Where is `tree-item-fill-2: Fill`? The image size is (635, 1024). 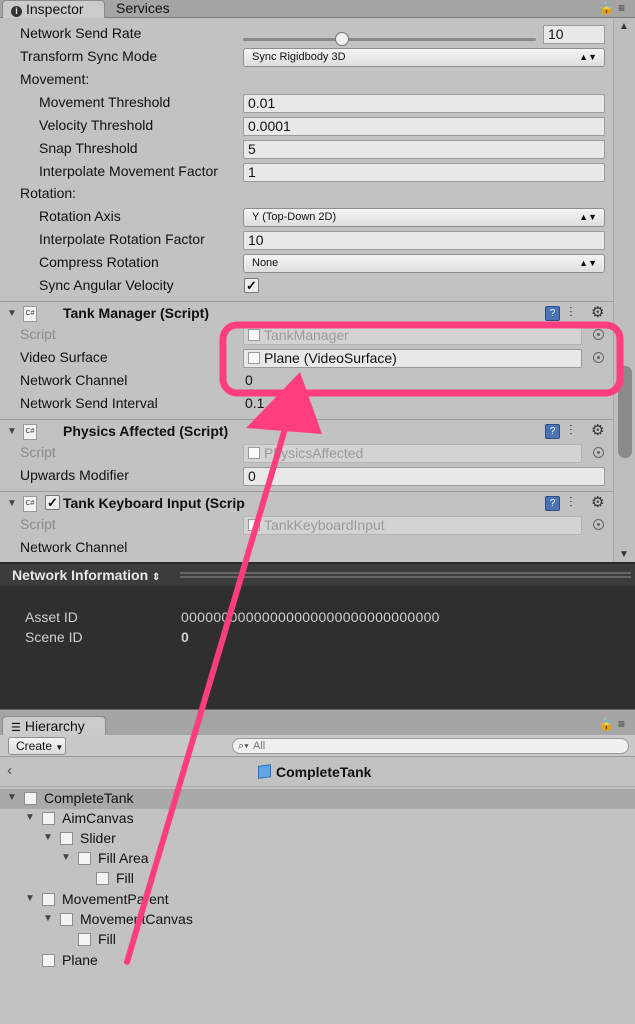
tree-item-fill-2: Fill is located at coordinates (317, 940).